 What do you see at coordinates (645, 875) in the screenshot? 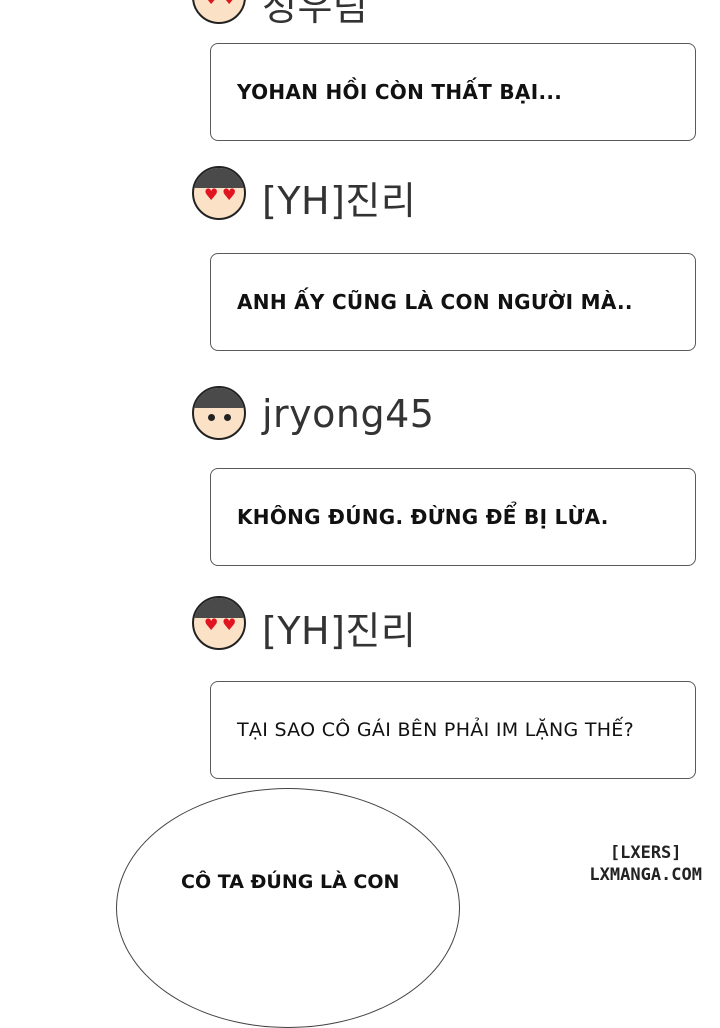
I see `watermark-line2: LXMANGA.COM` at bounding box center [645, 875].